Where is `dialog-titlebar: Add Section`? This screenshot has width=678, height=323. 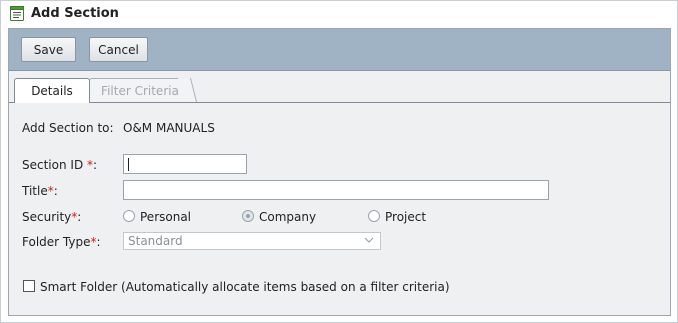 dialog-titlebar: Add Section is located at coordinates (339, 13).